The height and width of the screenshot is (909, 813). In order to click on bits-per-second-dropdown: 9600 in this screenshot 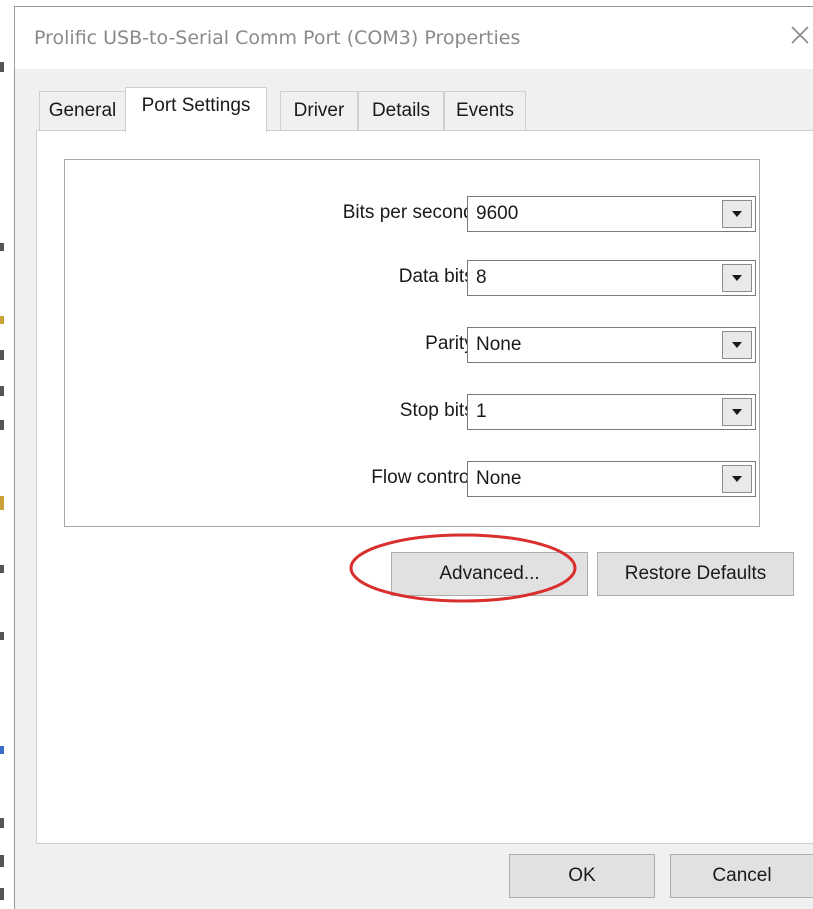, I will do `click(611, 214)`.